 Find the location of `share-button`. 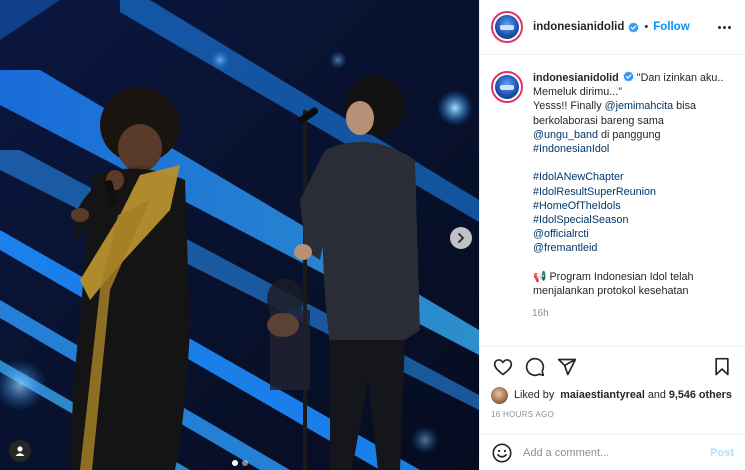

share-button is located at coordinates (567, 367).